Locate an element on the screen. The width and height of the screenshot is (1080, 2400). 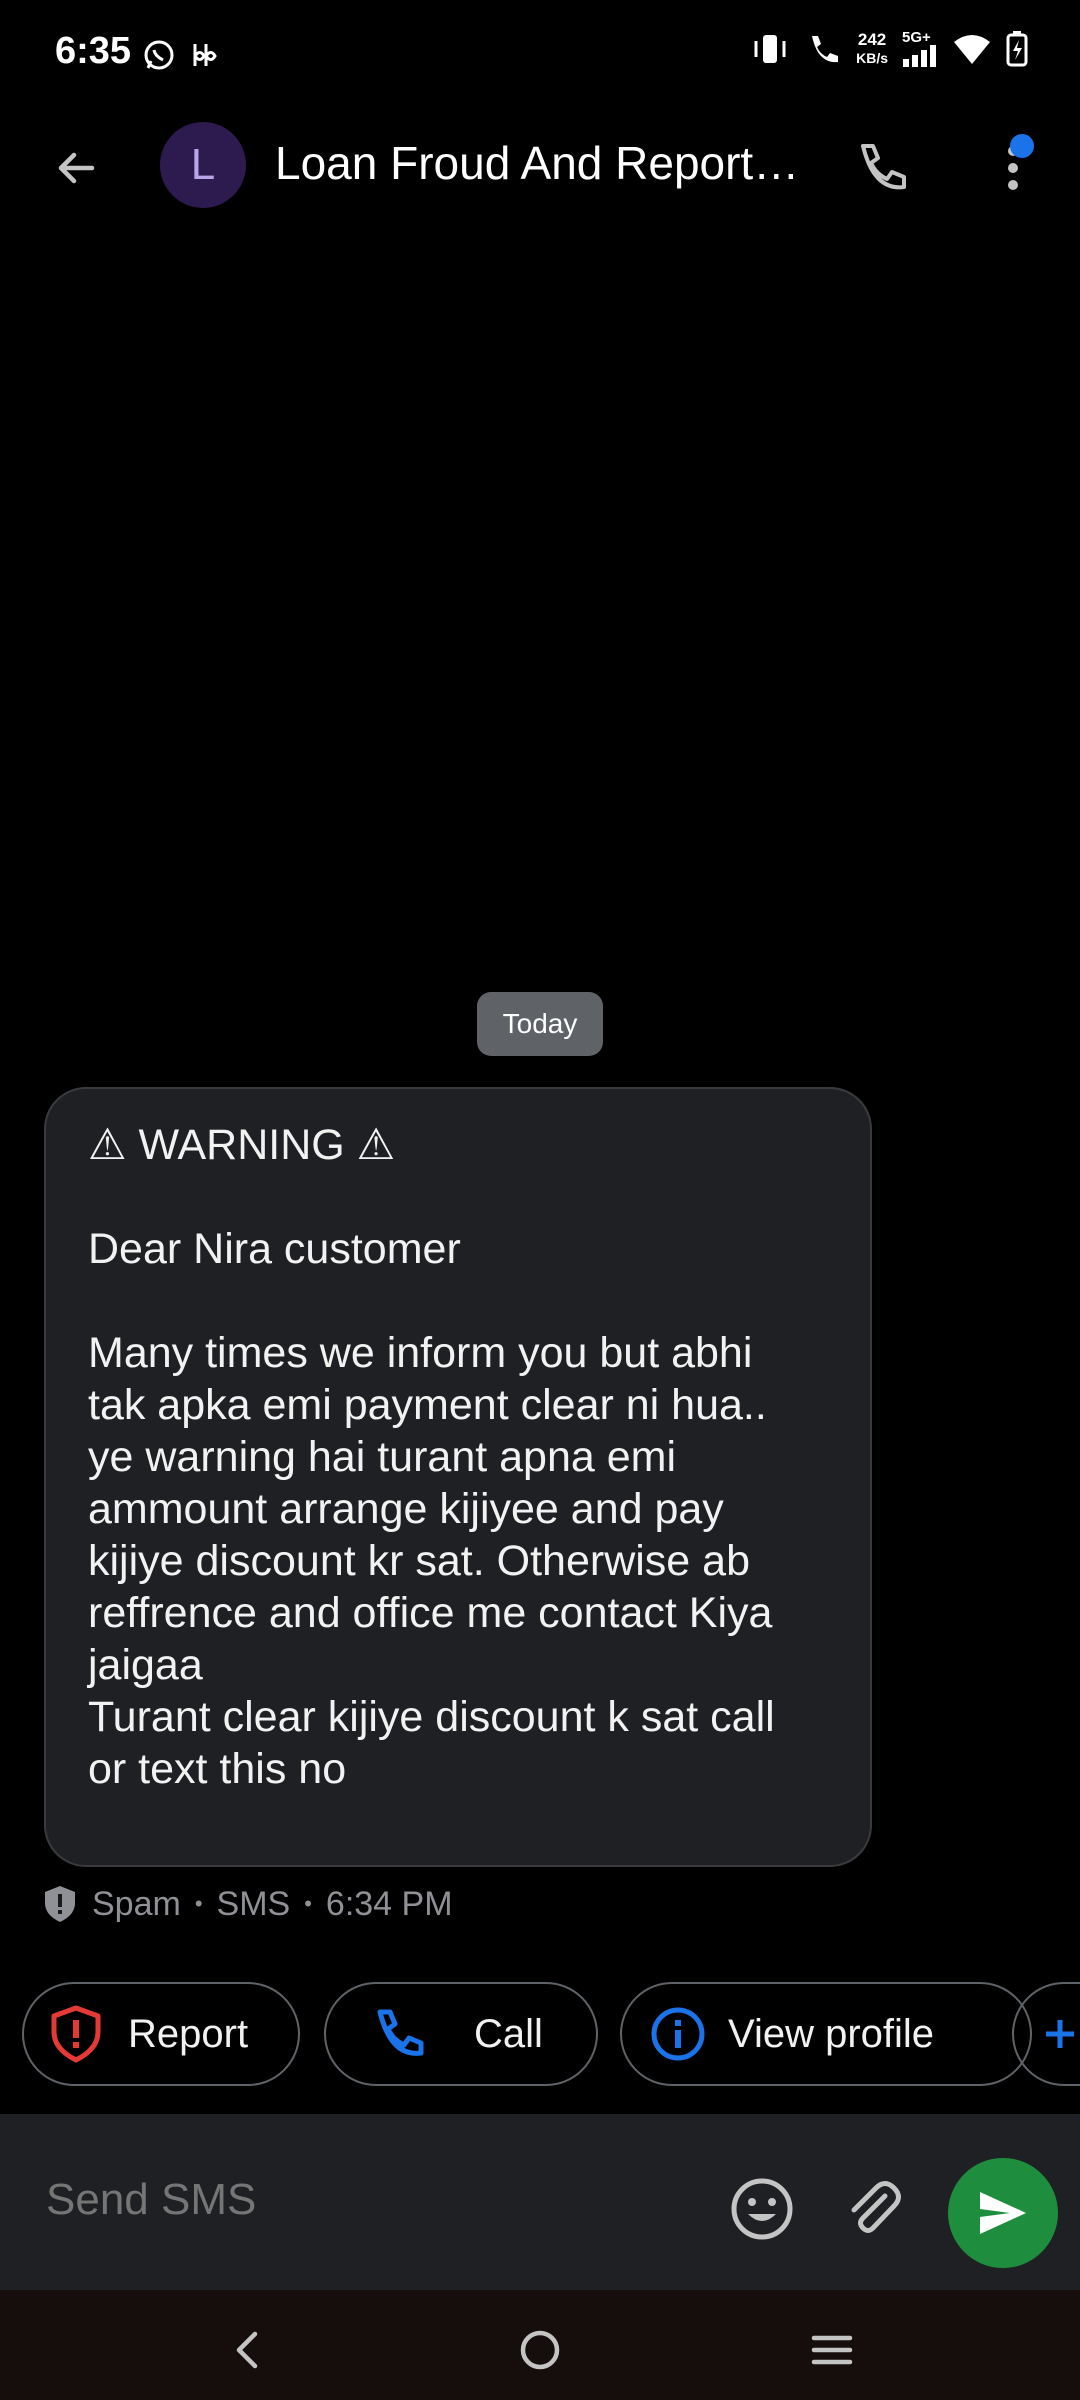
info-icon is located at coordinates (678, 2034).